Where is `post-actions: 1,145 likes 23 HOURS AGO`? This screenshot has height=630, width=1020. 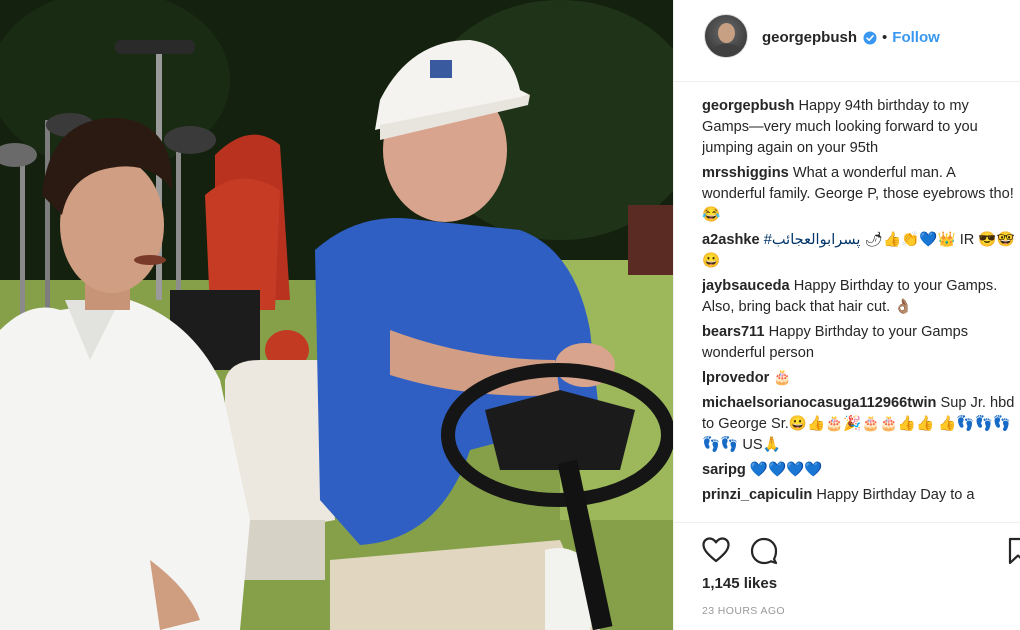
post-actions: 1,145 likes 23 HOURS AGO is located at coordinates (847, 576).